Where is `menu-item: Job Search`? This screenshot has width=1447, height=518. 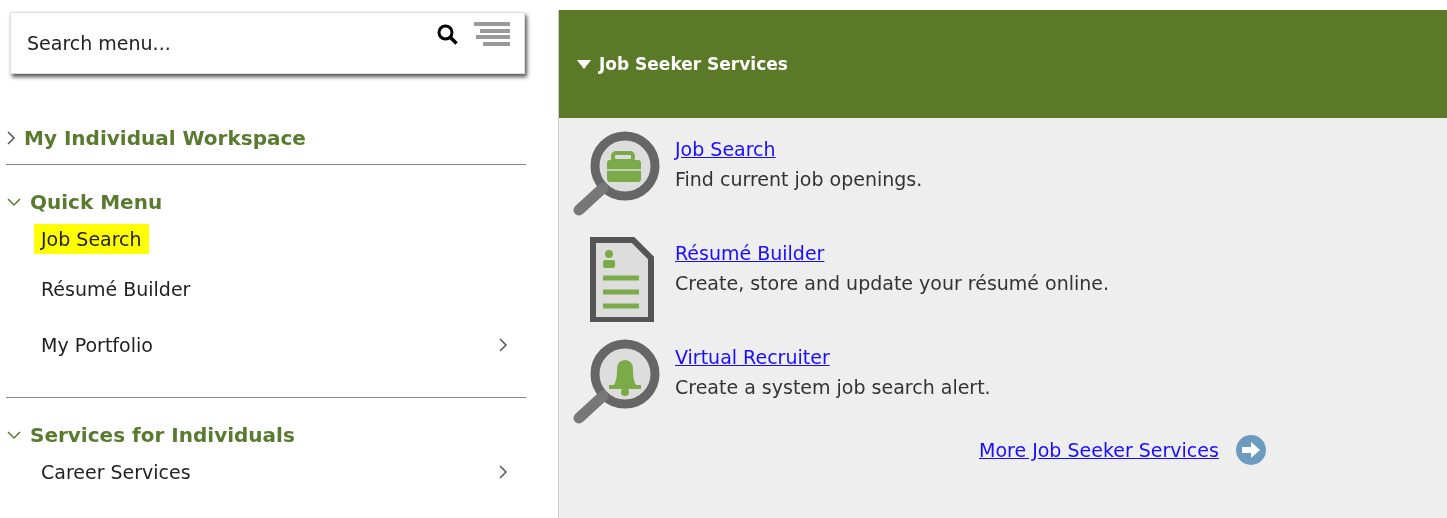
menu-item: Job Search is located at coordinates (91, 239).